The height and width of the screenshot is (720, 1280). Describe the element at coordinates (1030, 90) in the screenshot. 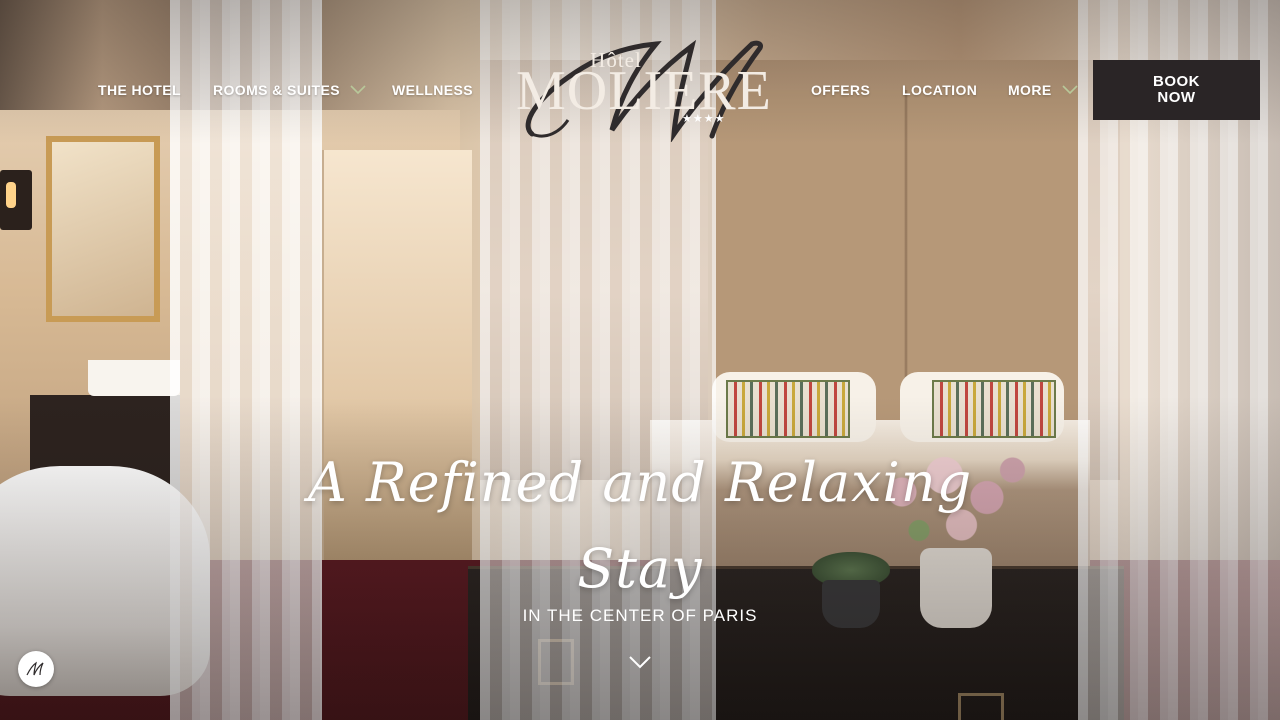

I see `nav-label: MORE` at that location.